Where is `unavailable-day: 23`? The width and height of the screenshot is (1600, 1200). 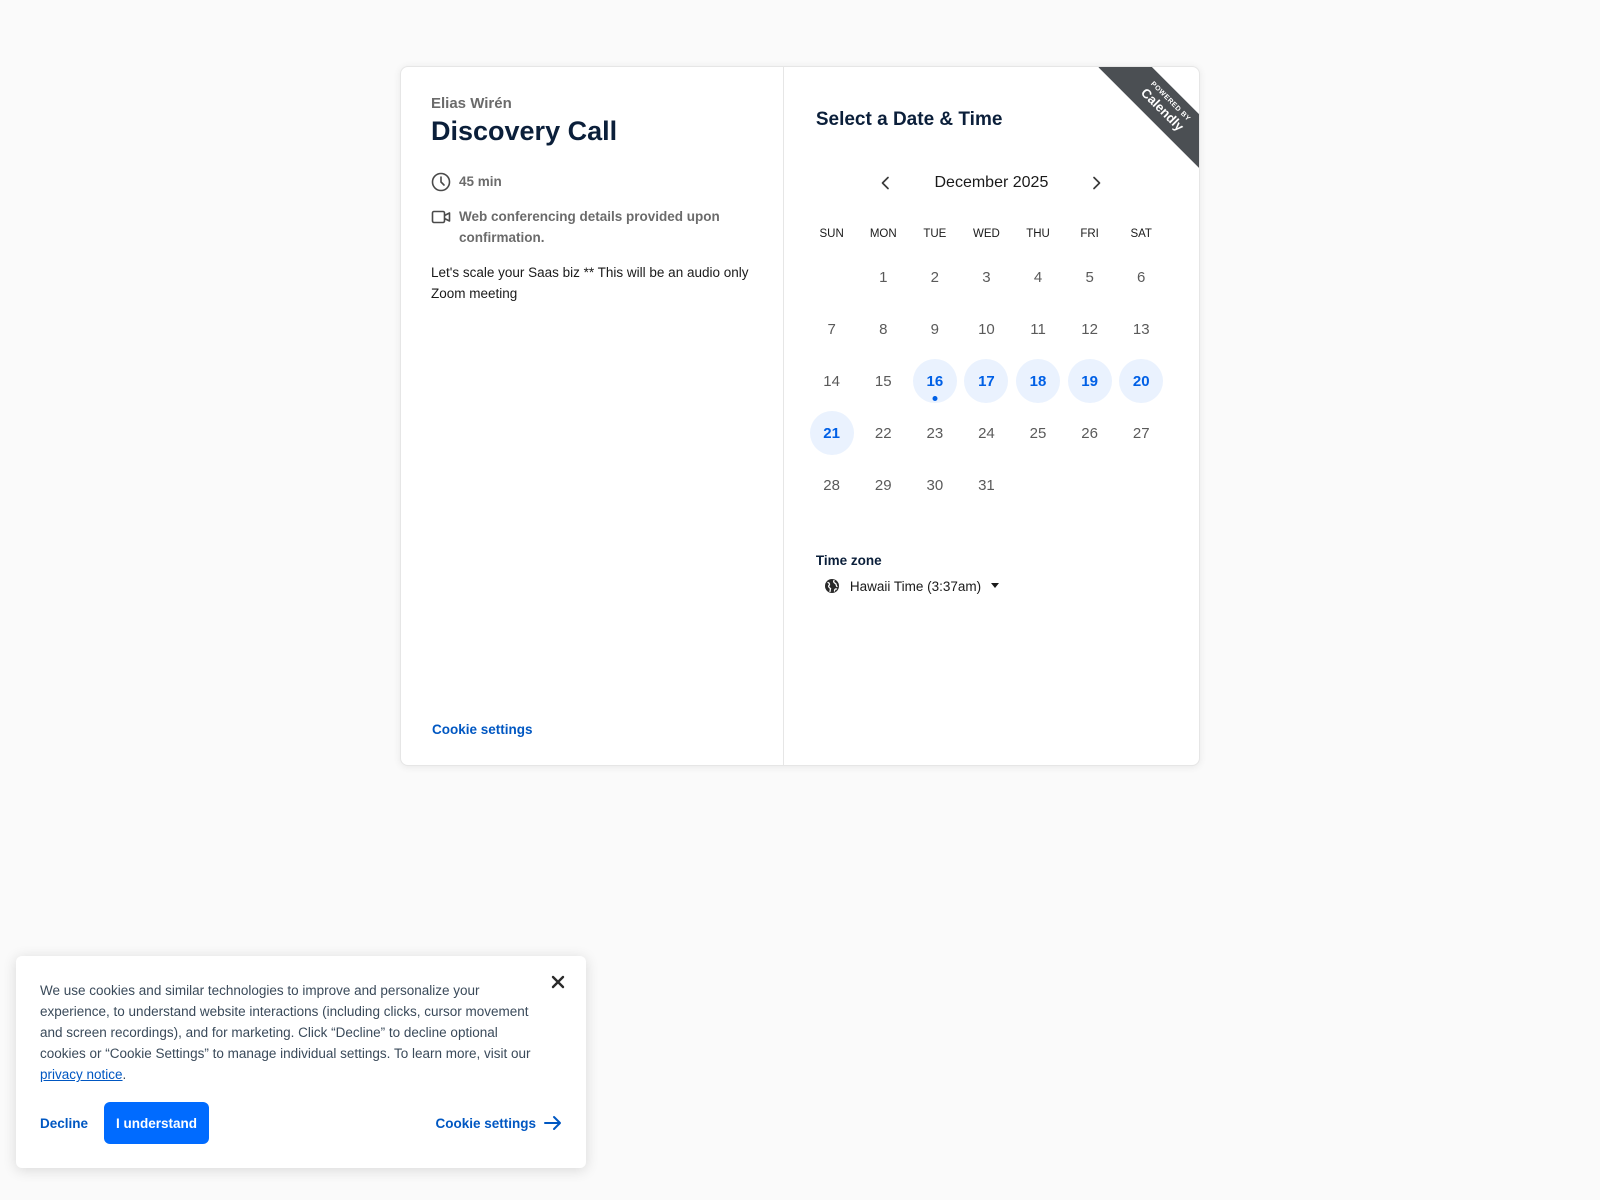 unavailable-day: 23 is located at coordinates (935, 433).